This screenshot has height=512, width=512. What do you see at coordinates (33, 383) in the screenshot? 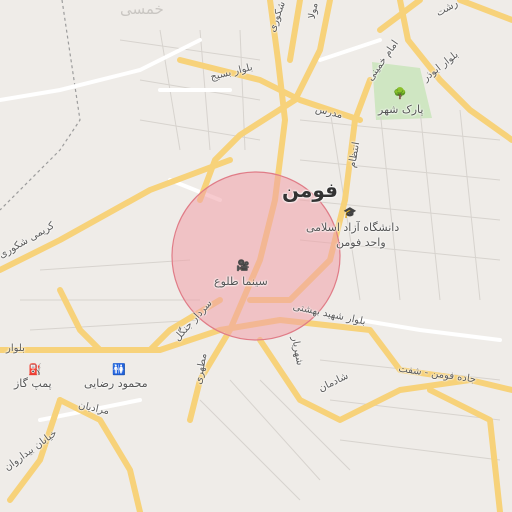
I see `gas-station-label: پمپ گاز` at bounding box center [33, 383].